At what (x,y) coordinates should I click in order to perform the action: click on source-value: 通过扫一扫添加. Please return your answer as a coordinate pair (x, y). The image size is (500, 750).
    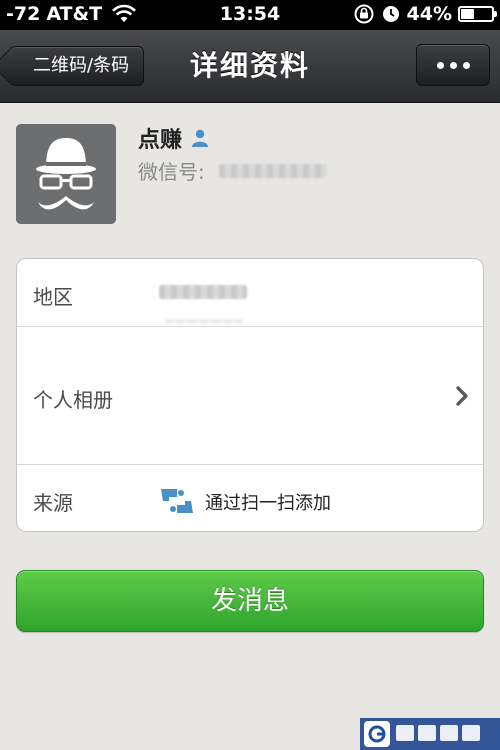
    Looking at the image, I should click on (268, 503).